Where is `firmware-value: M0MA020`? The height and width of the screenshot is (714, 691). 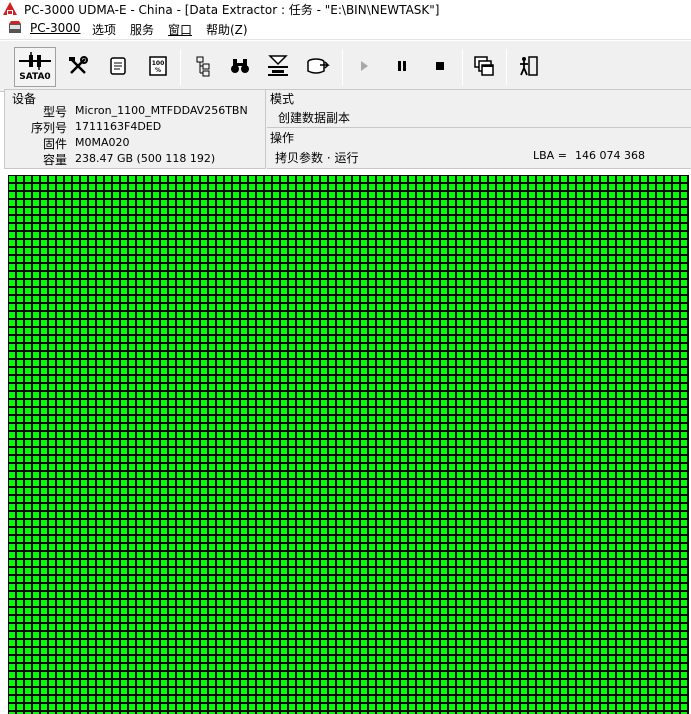
firmware-value: M0MA020 is located at coordinates (102, 142).